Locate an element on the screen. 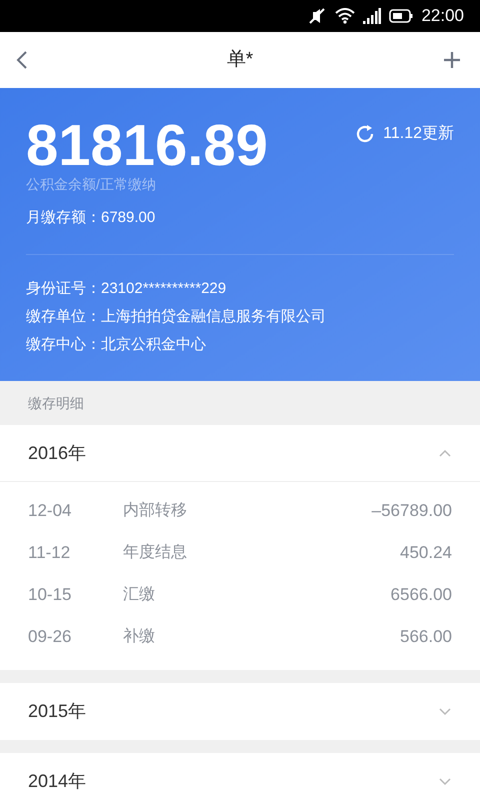 The height and width of the screenshot is (800, 480). record-amount: 450.24 is located at coordinates (426, 553).